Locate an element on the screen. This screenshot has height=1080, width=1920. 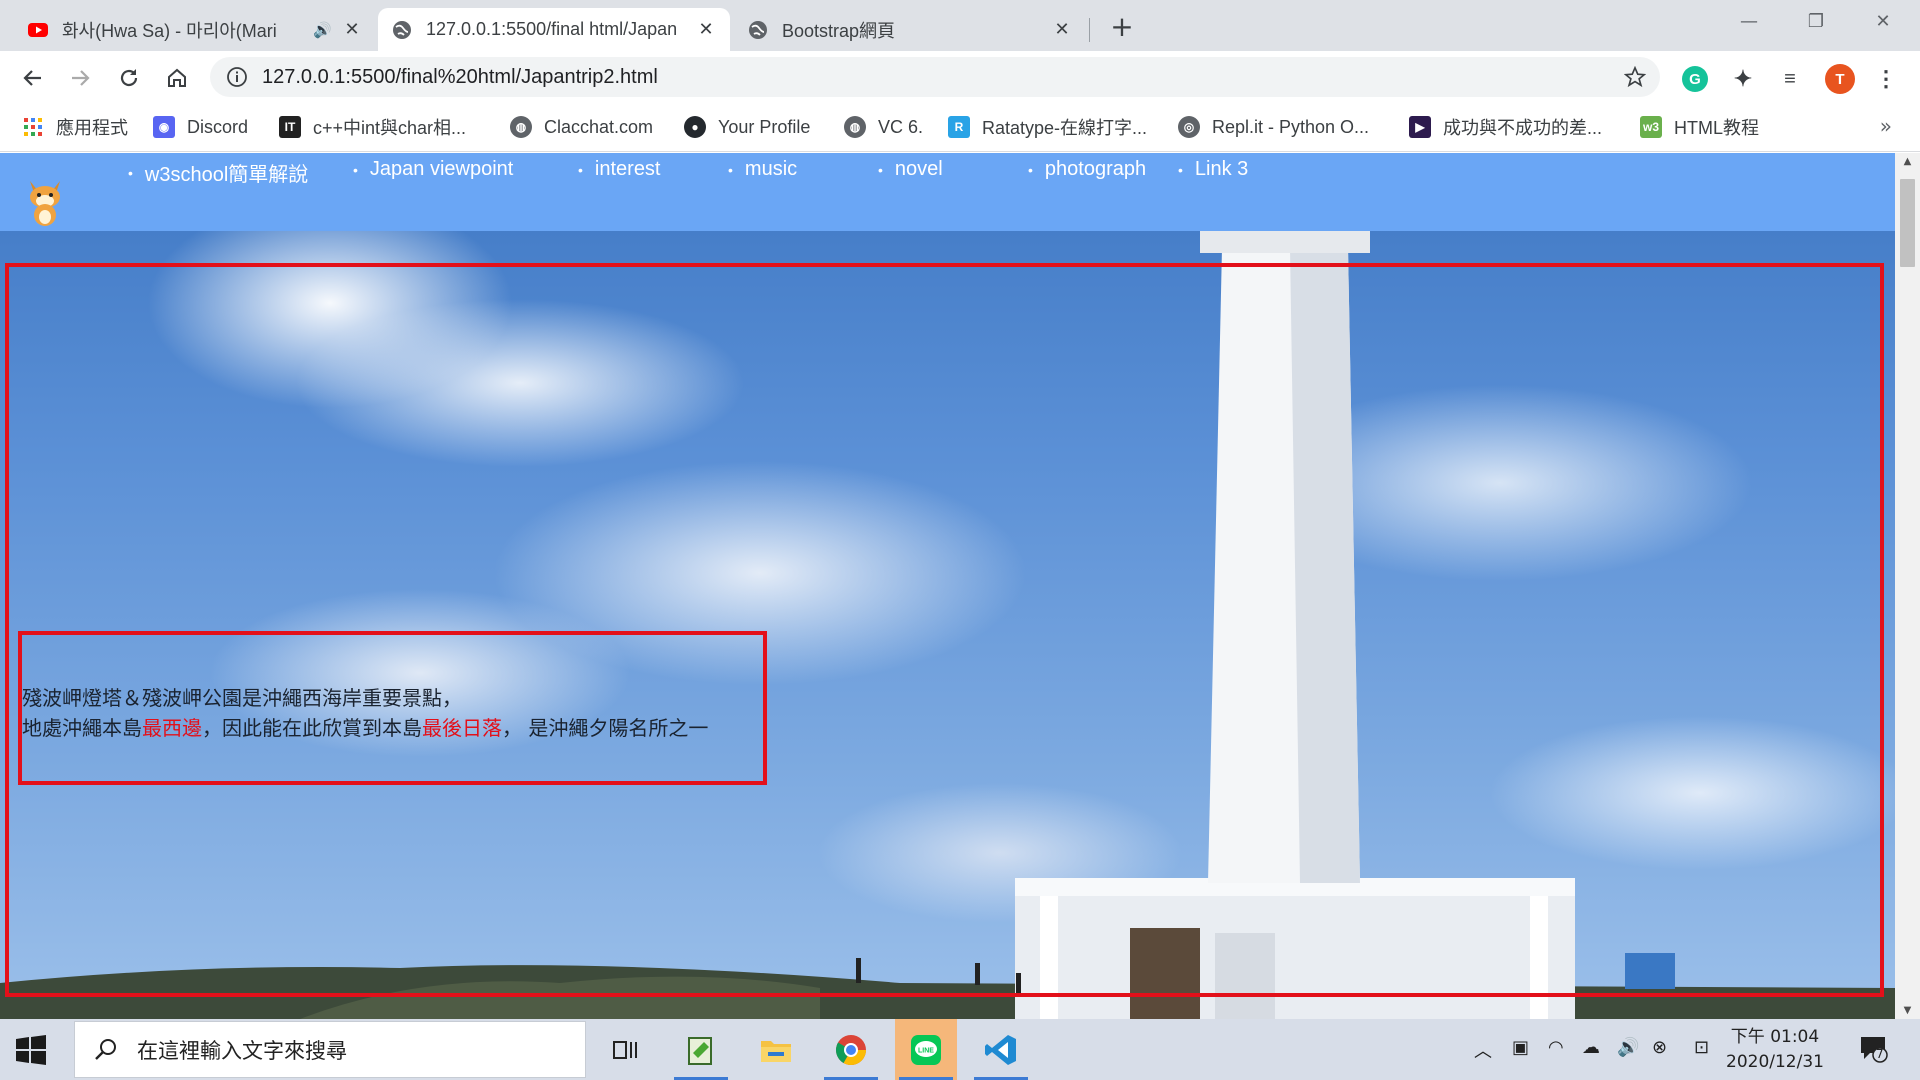
bookmark-vc6: ◍ VC 6. is located at coordinates (883, 127).